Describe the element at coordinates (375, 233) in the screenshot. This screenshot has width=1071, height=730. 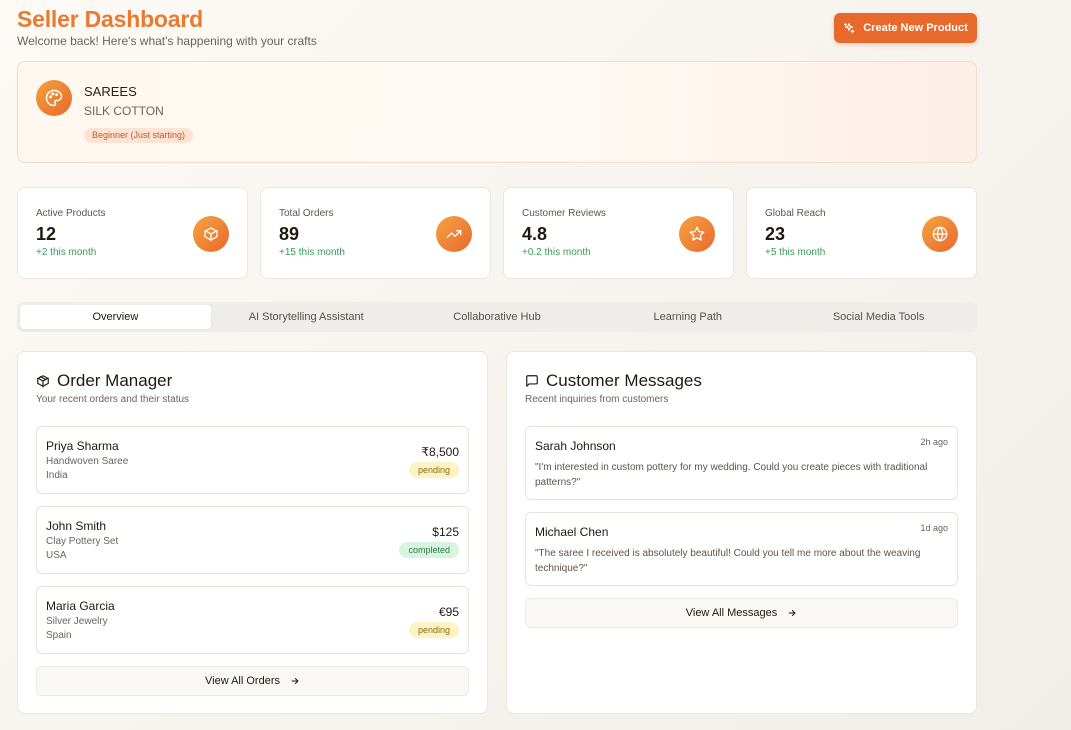
I see `stat-card-total-orders: Total Orders 89 +15 this month` at that location.